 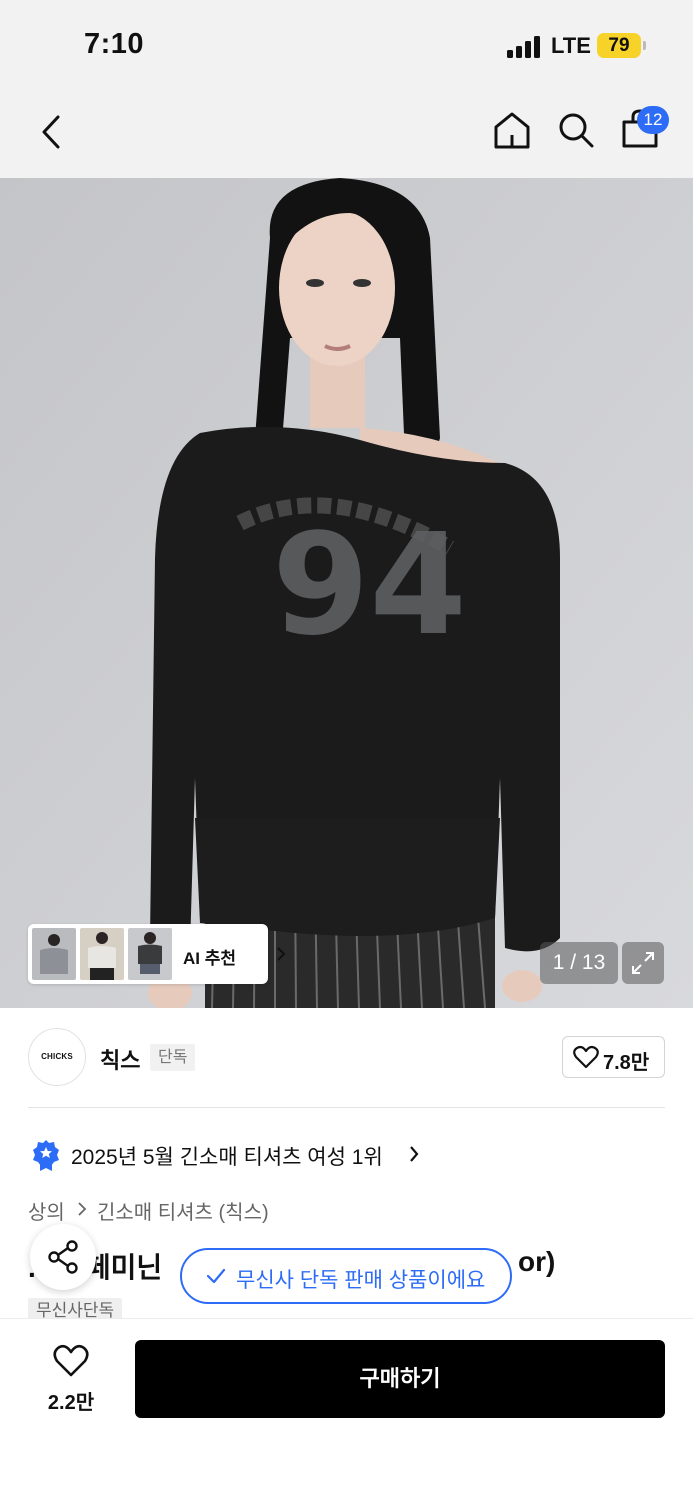 I want to click on brand-like-button: 7.8만, so click(x=613, y=1057).